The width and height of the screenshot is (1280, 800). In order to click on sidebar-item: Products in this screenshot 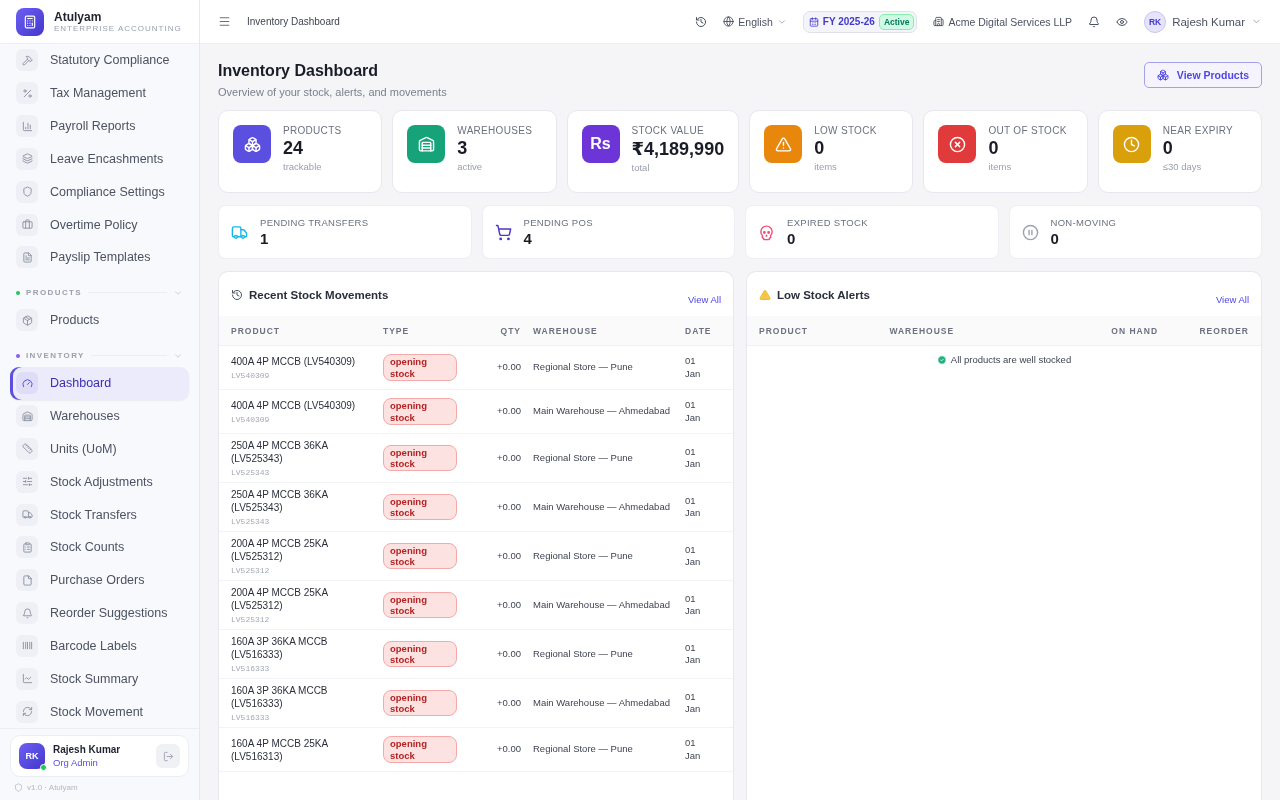, I will do `click(99, 320)`.